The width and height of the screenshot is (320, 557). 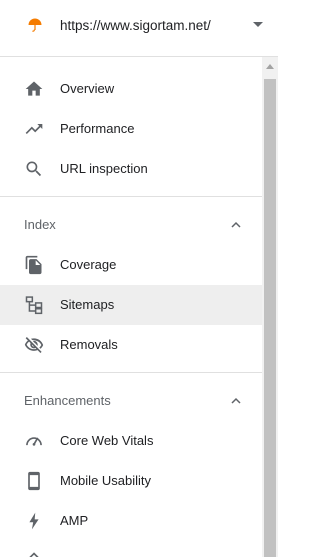 I want to click on sidebar-item-partial, so click(x=131, y=549).